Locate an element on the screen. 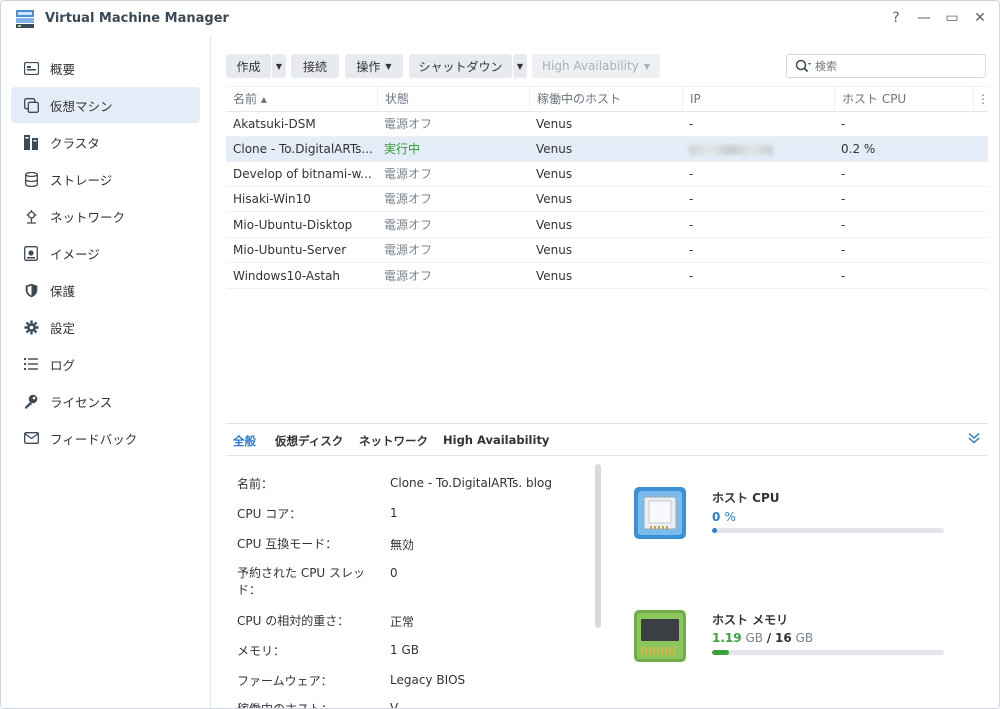  close-button: ✕ is located at coordinates (980, 18).